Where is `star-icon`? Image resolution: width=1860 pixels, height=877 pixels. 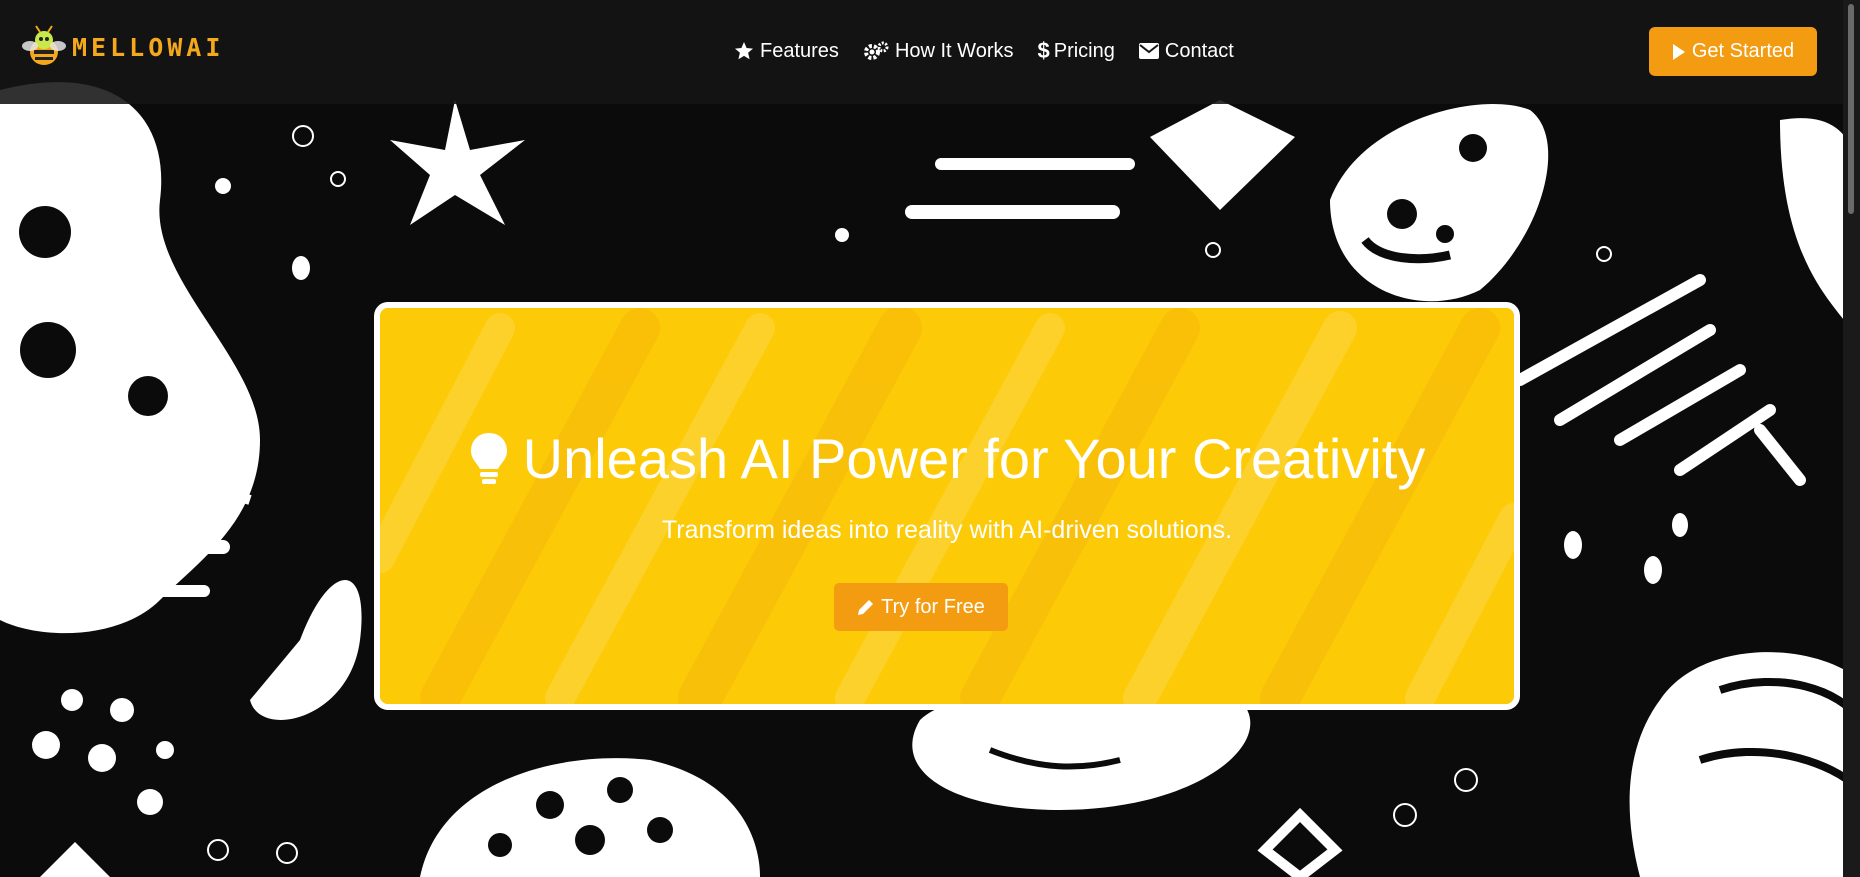 star-icon is located at coordinates (744, 51).